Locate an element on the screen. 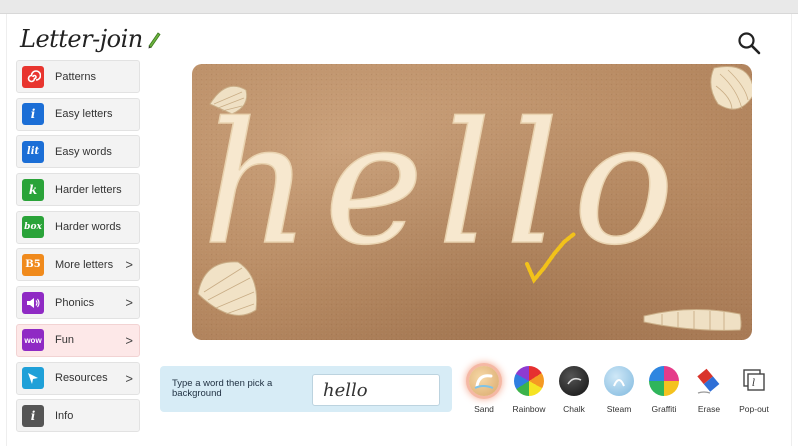  sidebar-item-more-letters: B5 More letters > is located at coordinates (78, 265).